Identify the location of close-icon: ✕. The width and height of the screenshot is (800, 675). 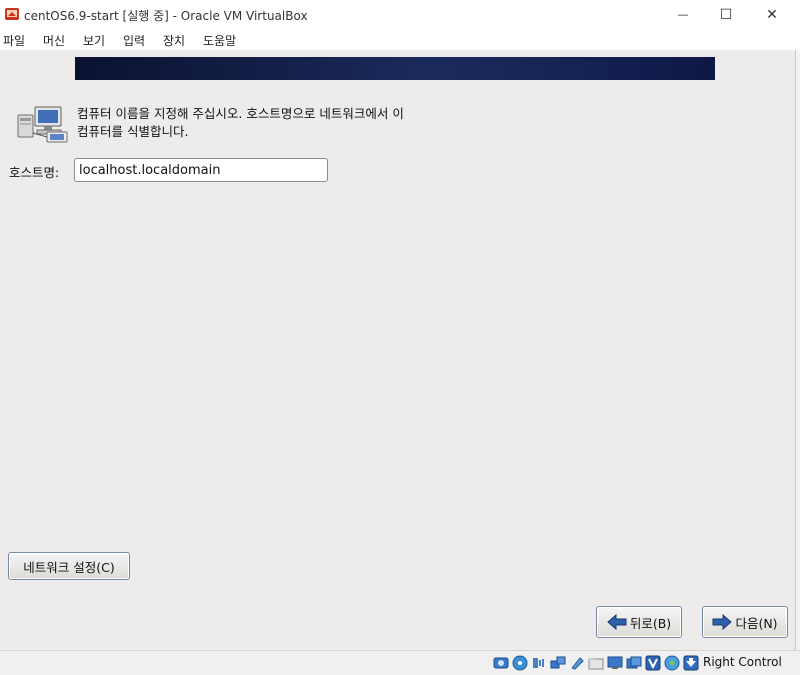
(772, 14).